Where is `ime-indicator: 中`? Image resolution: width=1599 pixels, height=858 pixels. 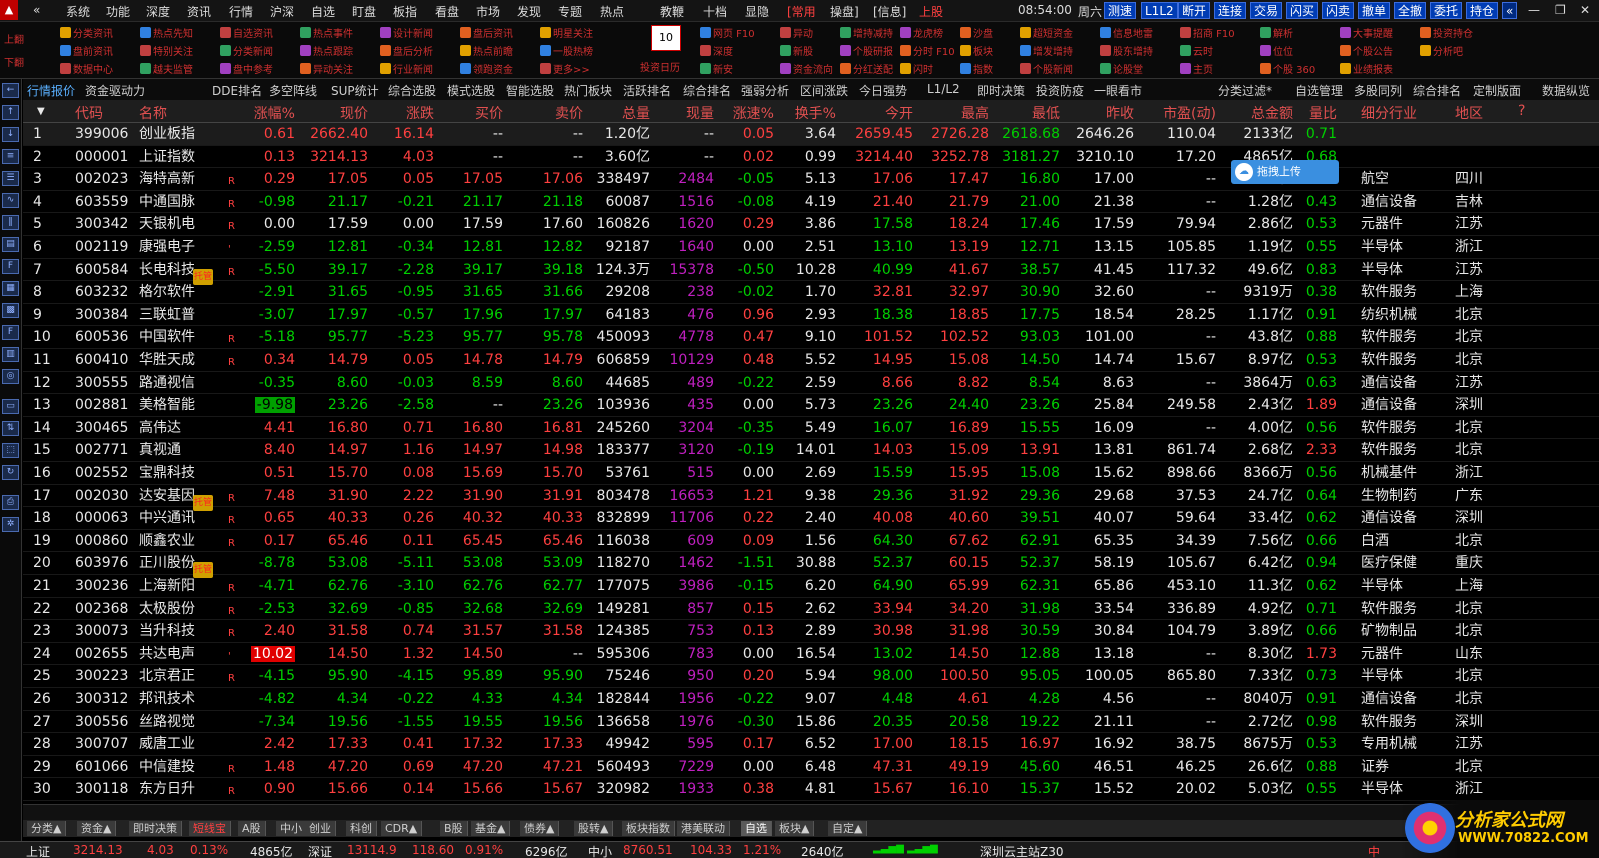 ime-indicator: 中 is located at coordinates (1374, 850).